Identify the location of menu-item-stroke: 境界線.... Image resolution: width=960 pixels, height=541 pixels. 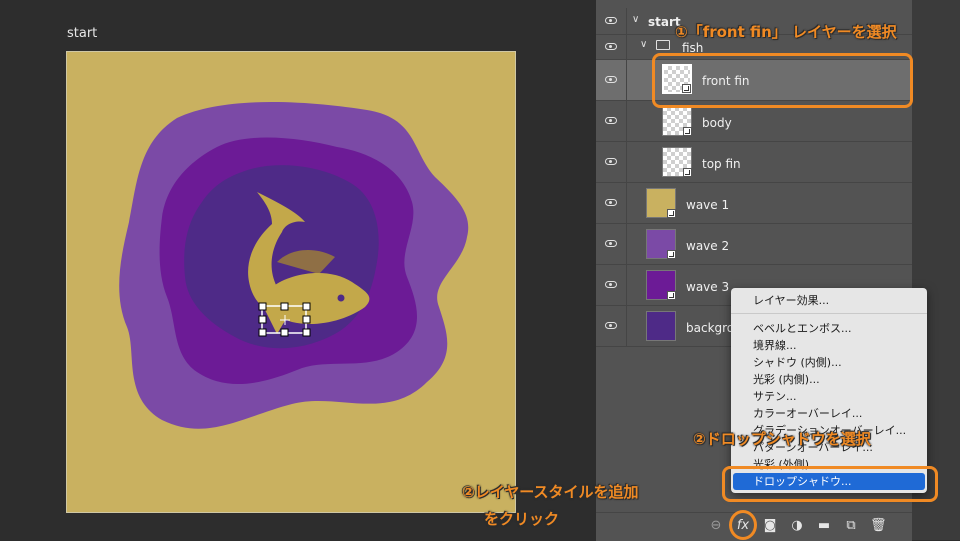
(775, 346).